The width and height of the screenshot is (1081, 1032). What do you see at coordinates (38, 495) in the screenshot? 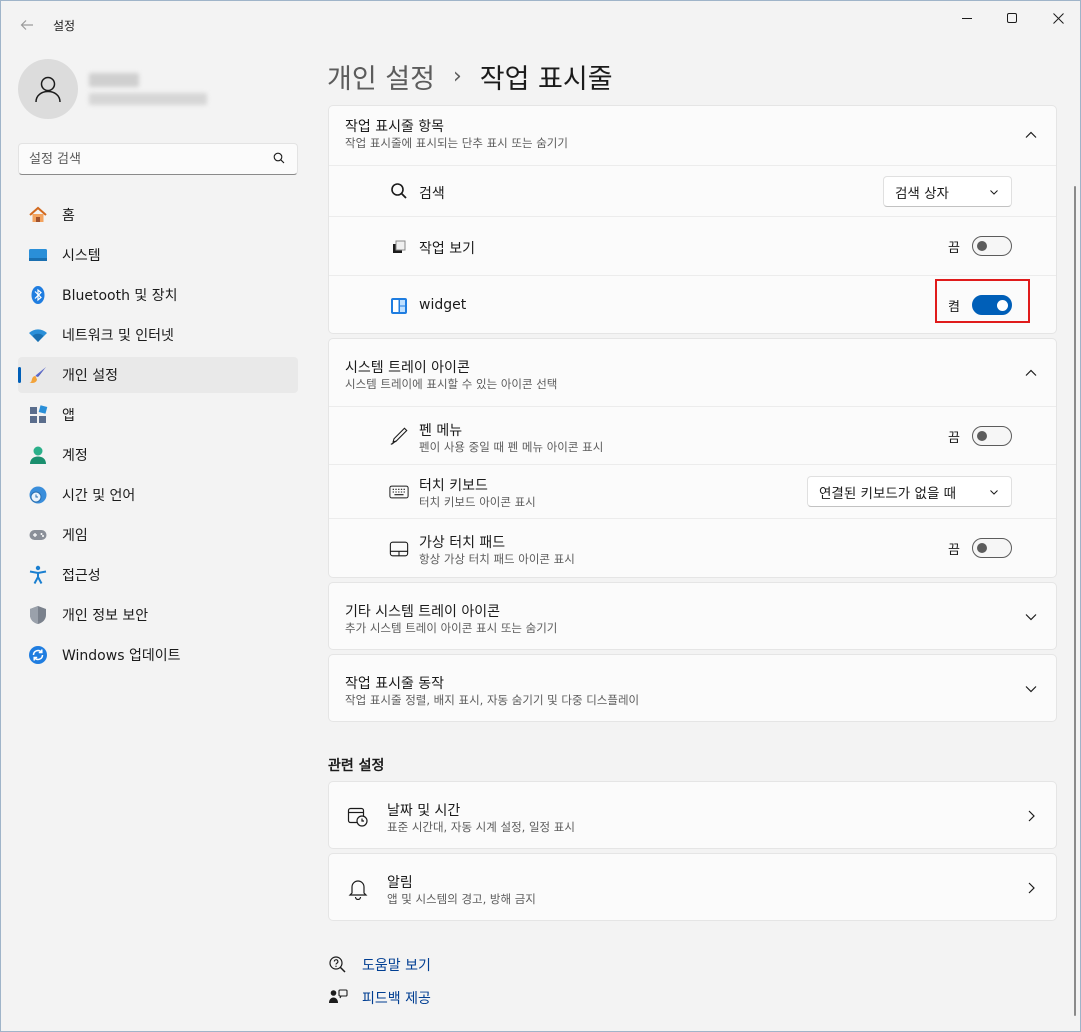
I see `time-language-icon` at bounding box center [38, 495].